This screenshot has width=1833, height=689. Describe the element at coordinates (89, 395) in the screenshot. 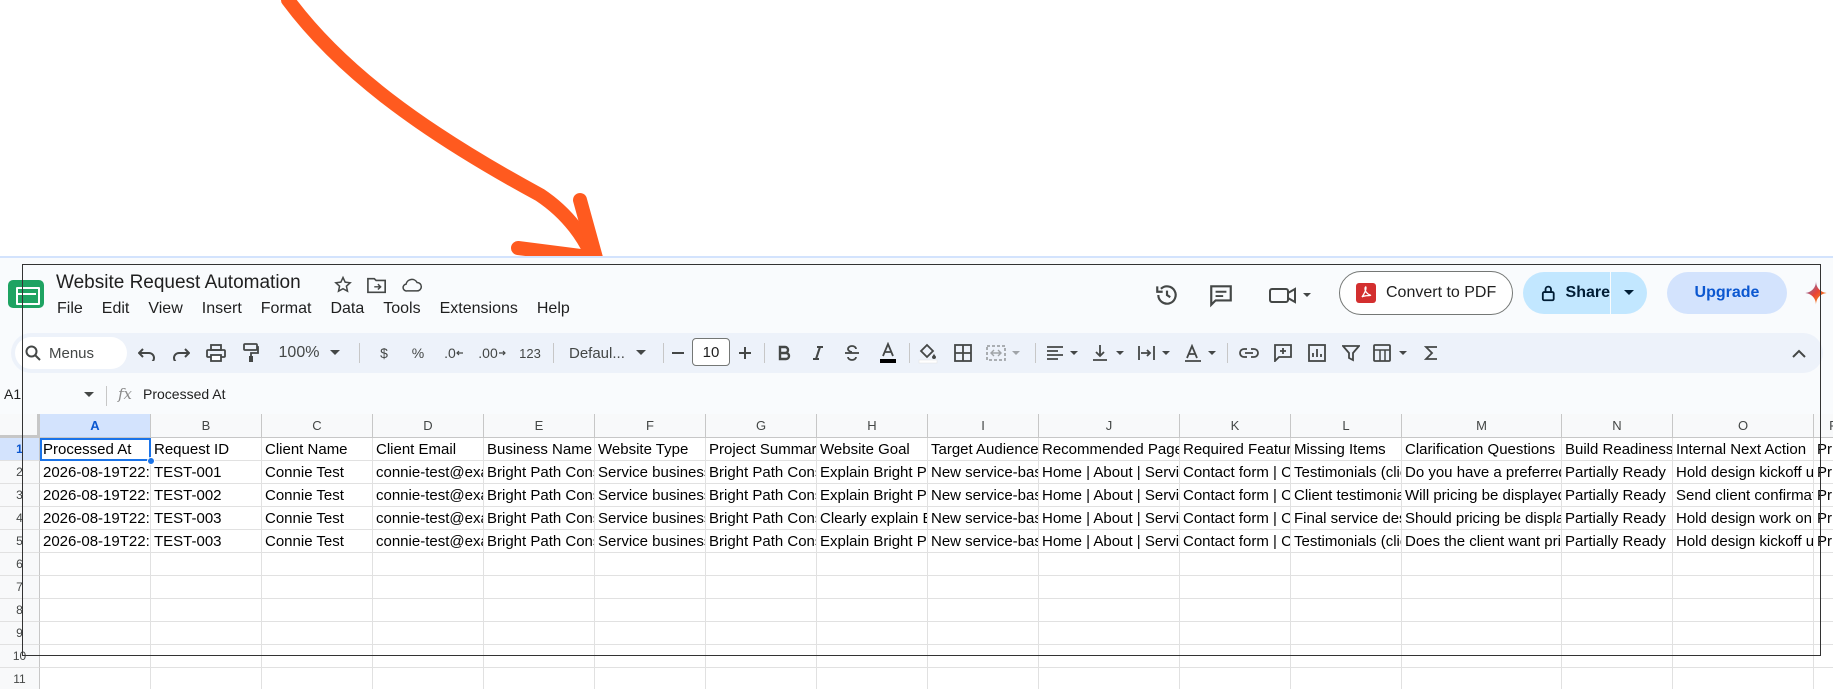

I see `chevron-down-icon` at that location.